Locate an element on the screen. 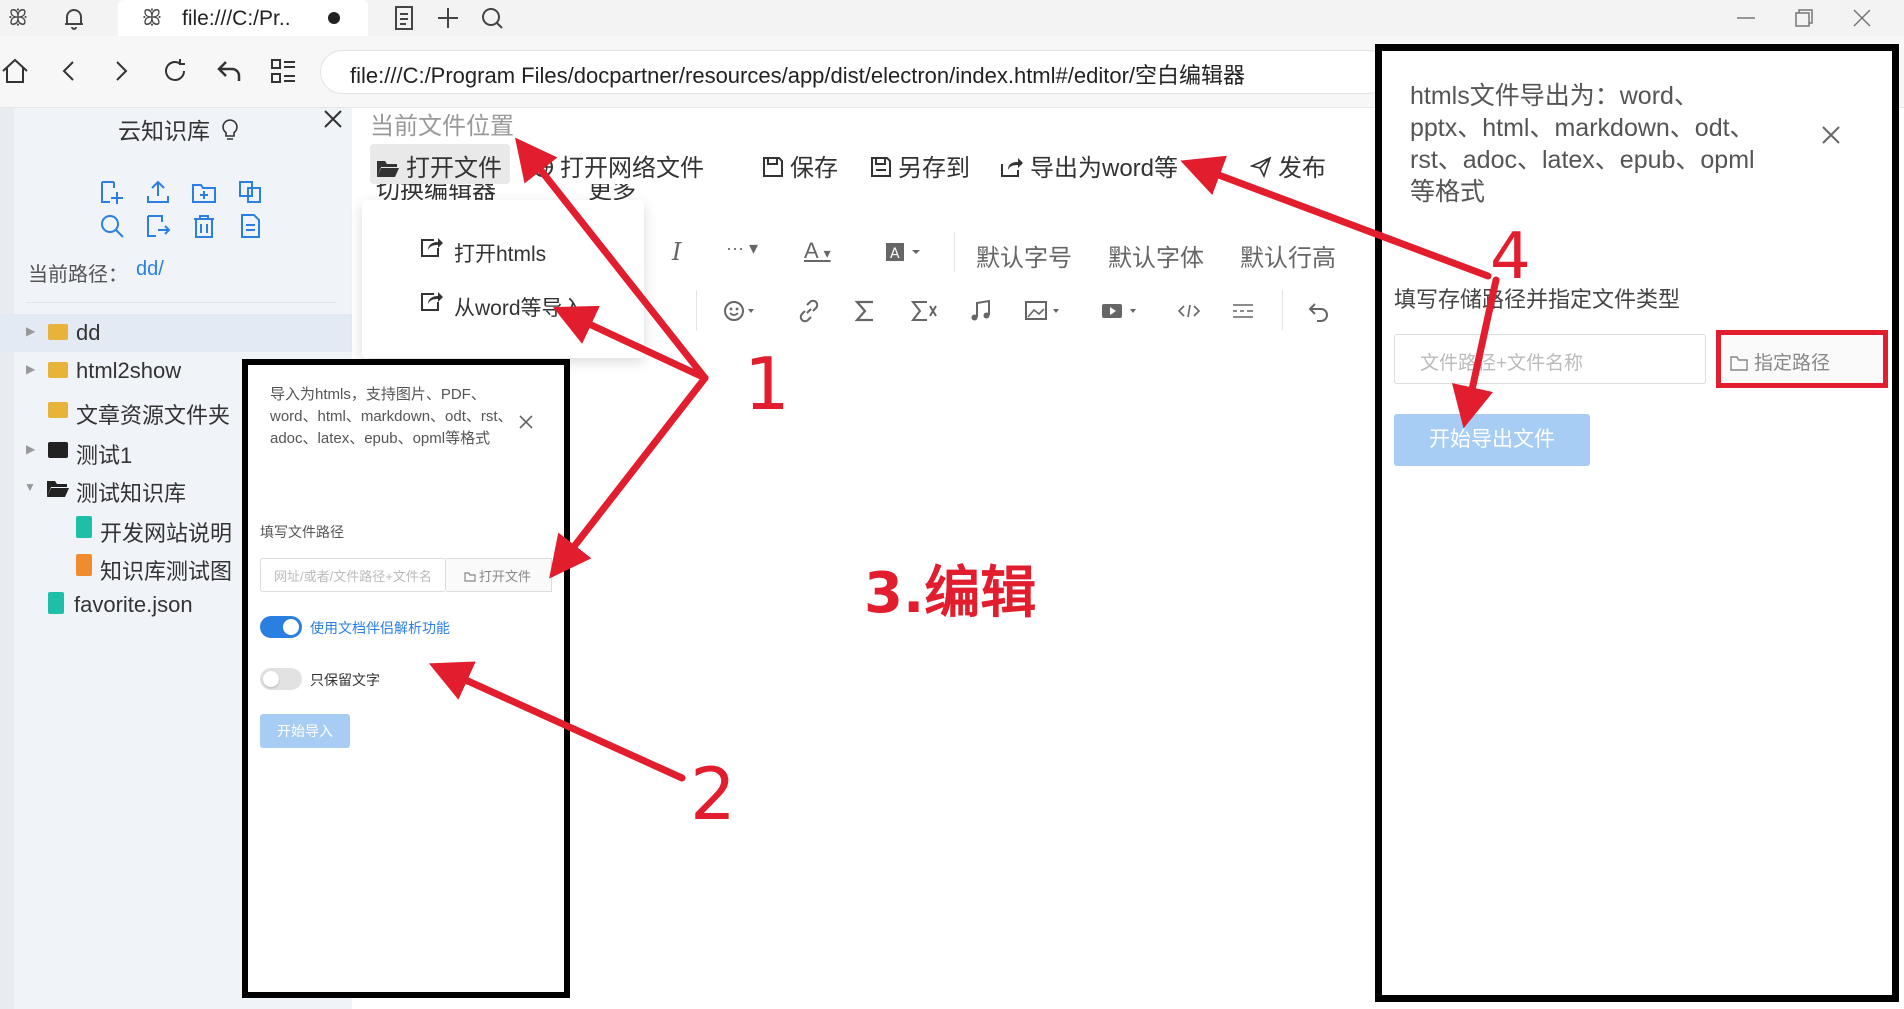 The height and width of the screenshot is (1009, 1904). annotation-step-3: 3.编辑 is located at coordinates (950, 593).